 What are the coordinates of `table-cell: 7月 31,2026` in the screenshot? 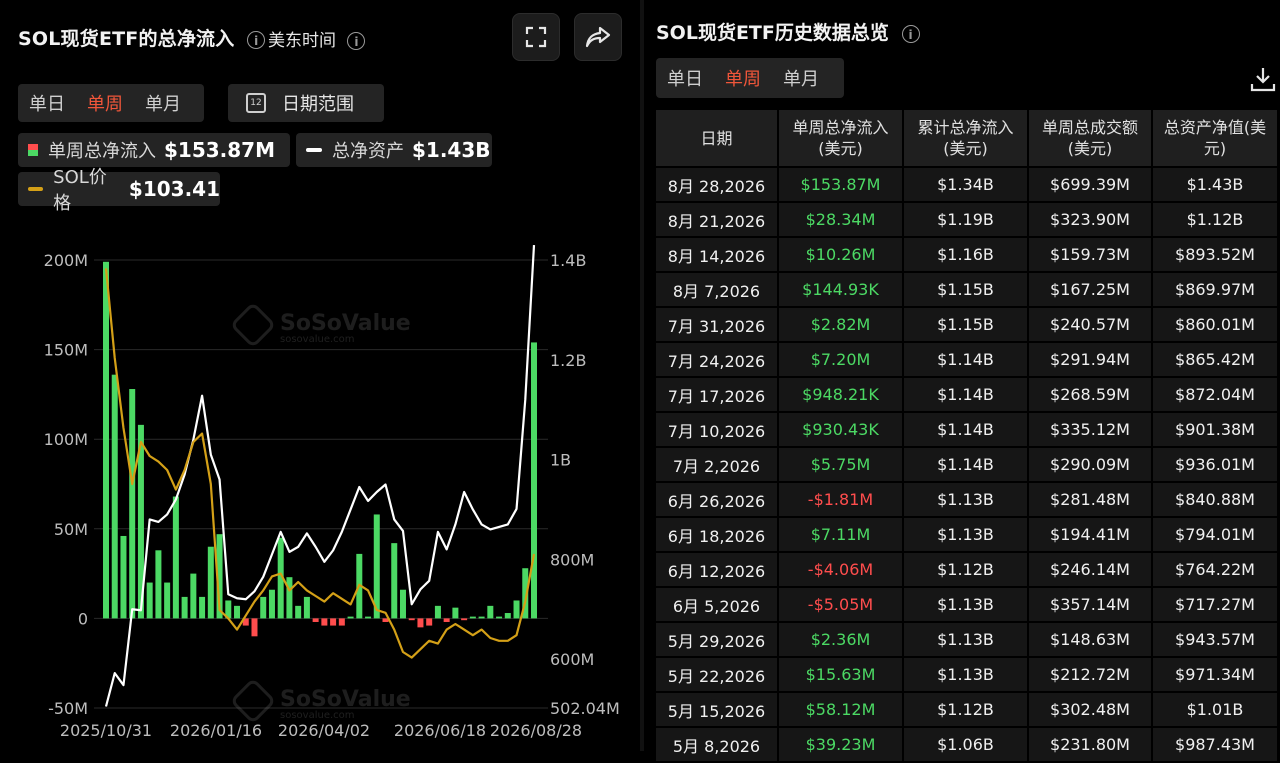 It's located at (717, 325).